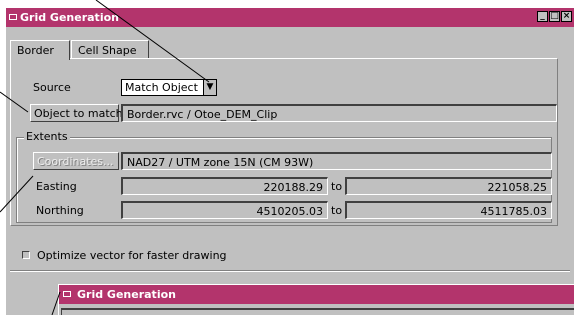 The width and height of the screenshot is (574, 315). Describe the element at coordinates (126, 294) in the screenshot. I see `window-2-title: Grid Generation` at that location.